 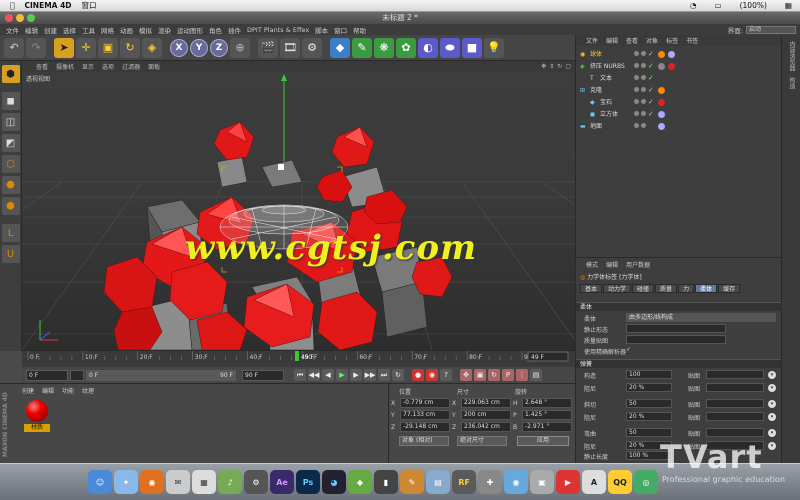 I want to click on obj-menu-item: 查看, so click(x=632, y=40).